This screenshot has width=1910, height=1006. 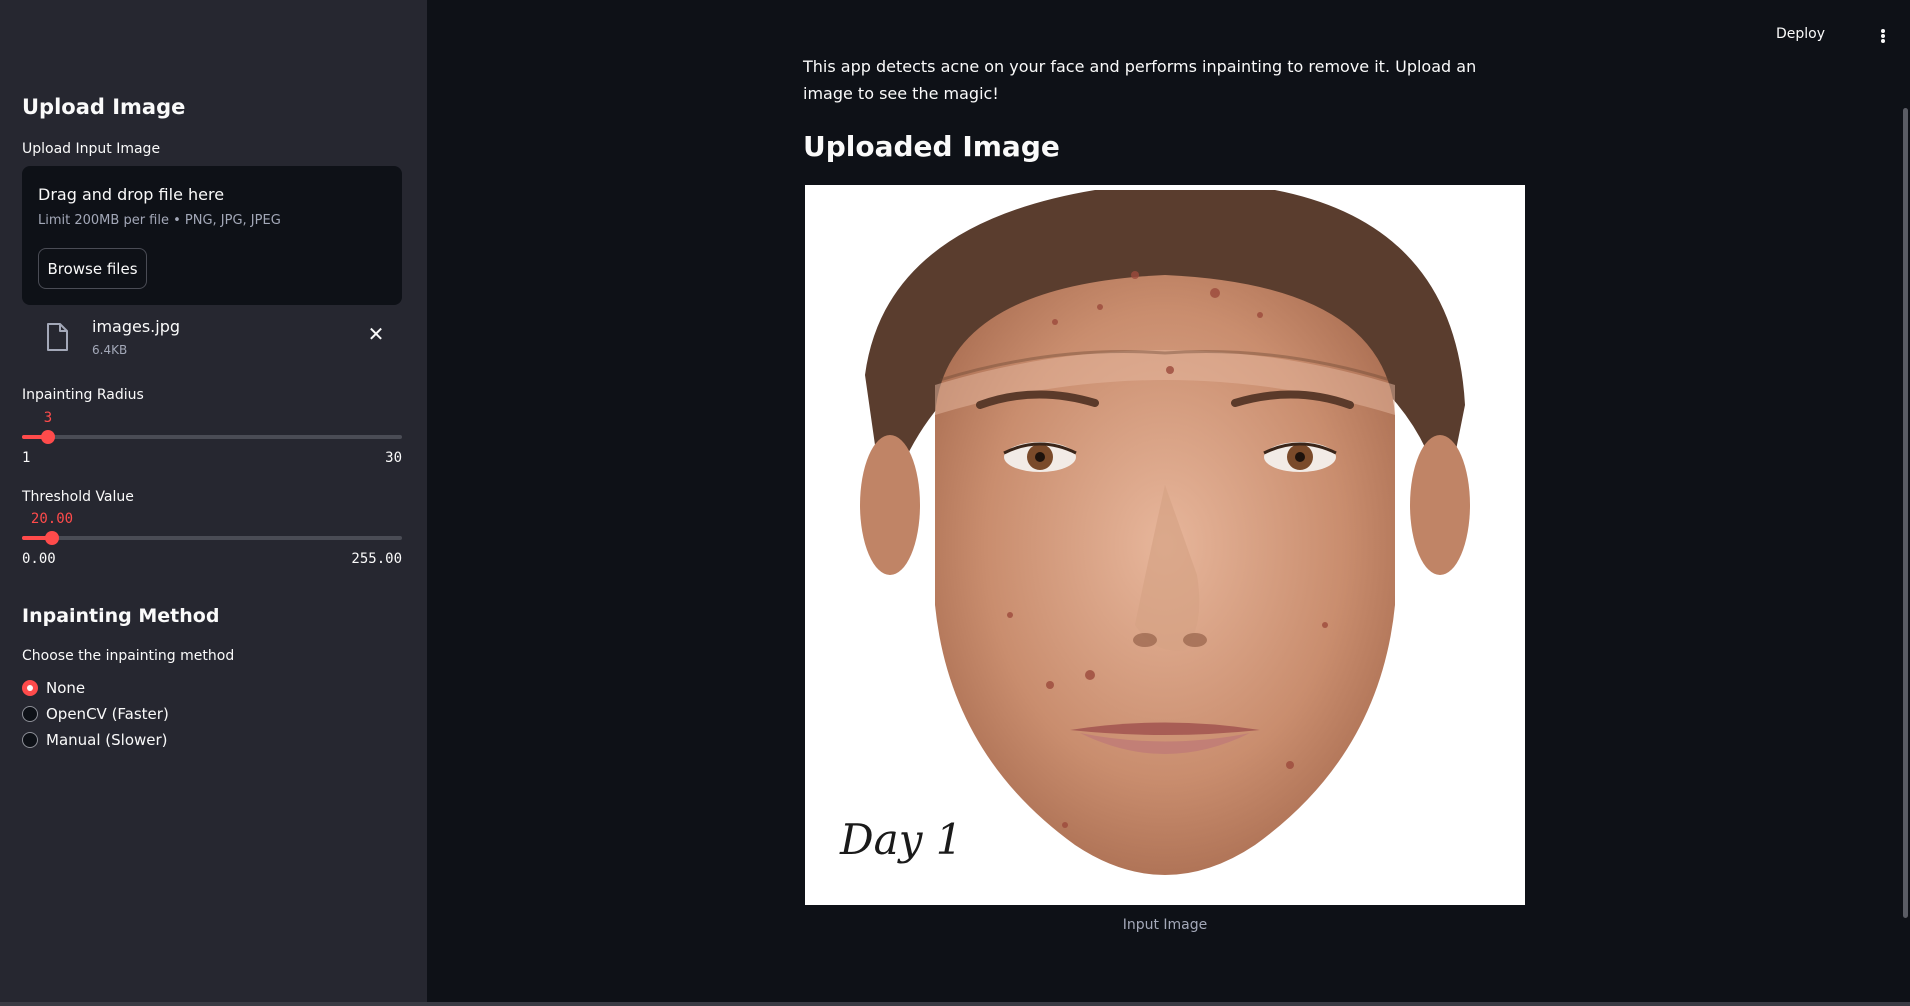 What do you see at coordinates (52, 519) in the screenshot?
I see `slider-value: 20.00` at bounding box center [52, 519].